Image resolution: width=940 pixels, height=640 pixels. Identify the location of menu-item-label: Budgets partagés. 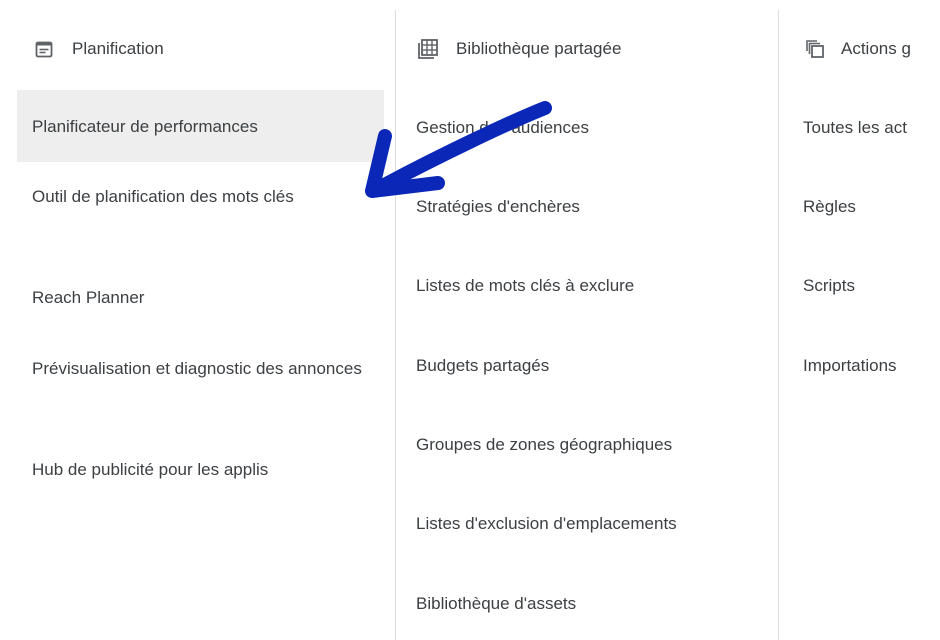
(483, 365).